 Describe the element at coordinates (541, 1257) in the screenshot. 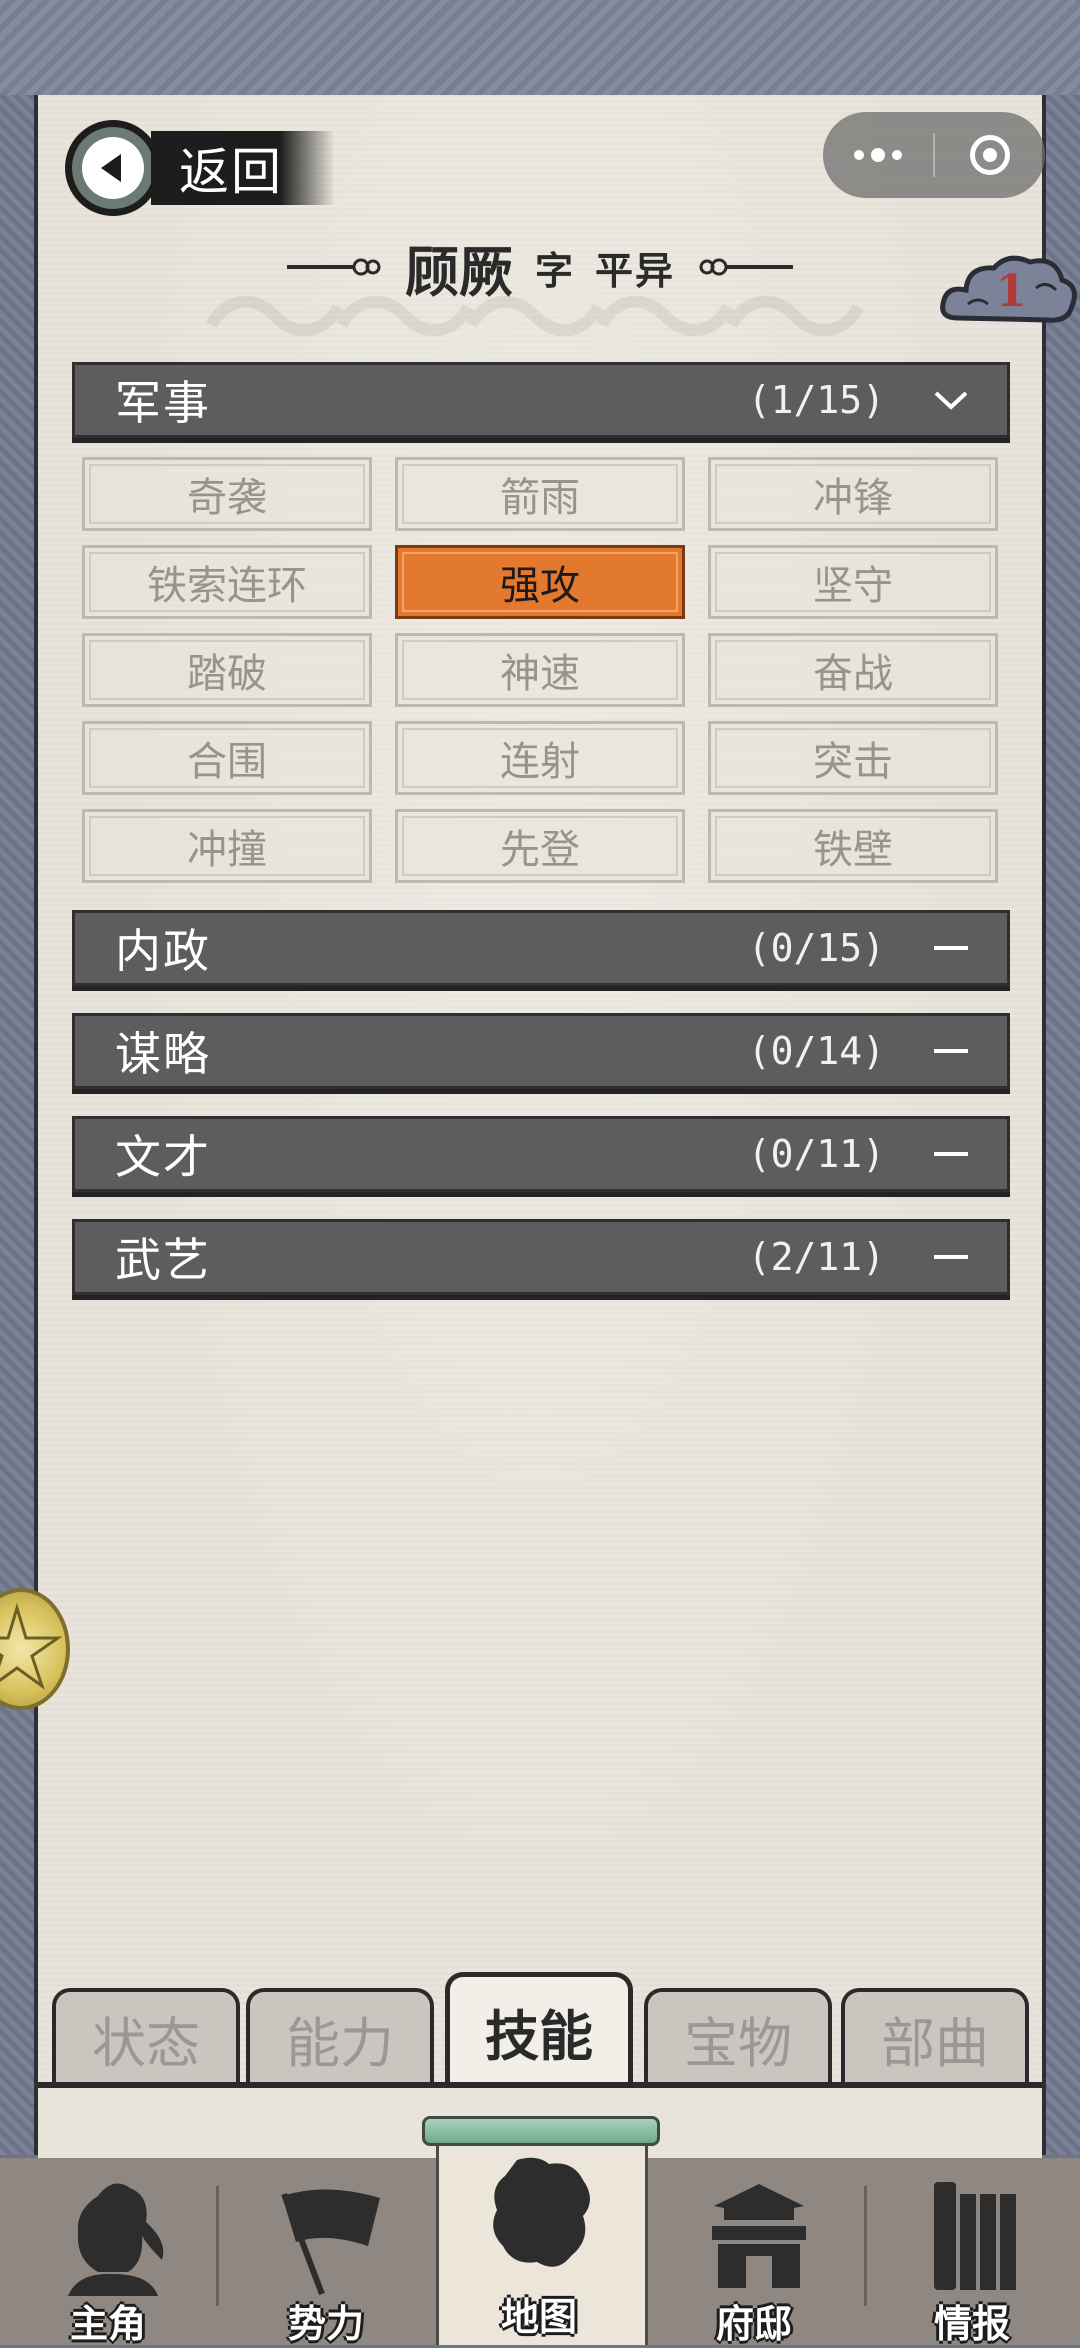

I see `section-martial: 武艺 (2/11)` at that location.